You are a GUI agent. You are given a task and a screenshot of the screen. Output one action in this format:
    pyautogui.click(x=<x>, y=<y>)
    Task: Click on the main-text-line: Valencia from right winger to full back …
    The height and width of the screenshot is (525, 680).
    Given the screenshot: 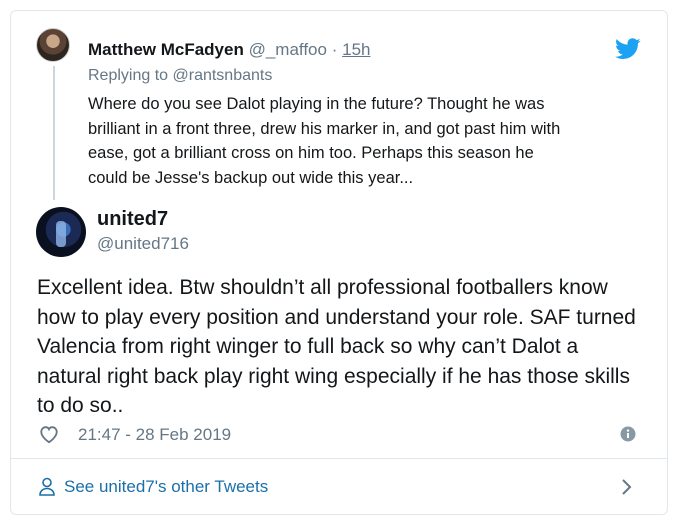 What is the action you would take?
    pyautogui.click(x=308, y=346)
    